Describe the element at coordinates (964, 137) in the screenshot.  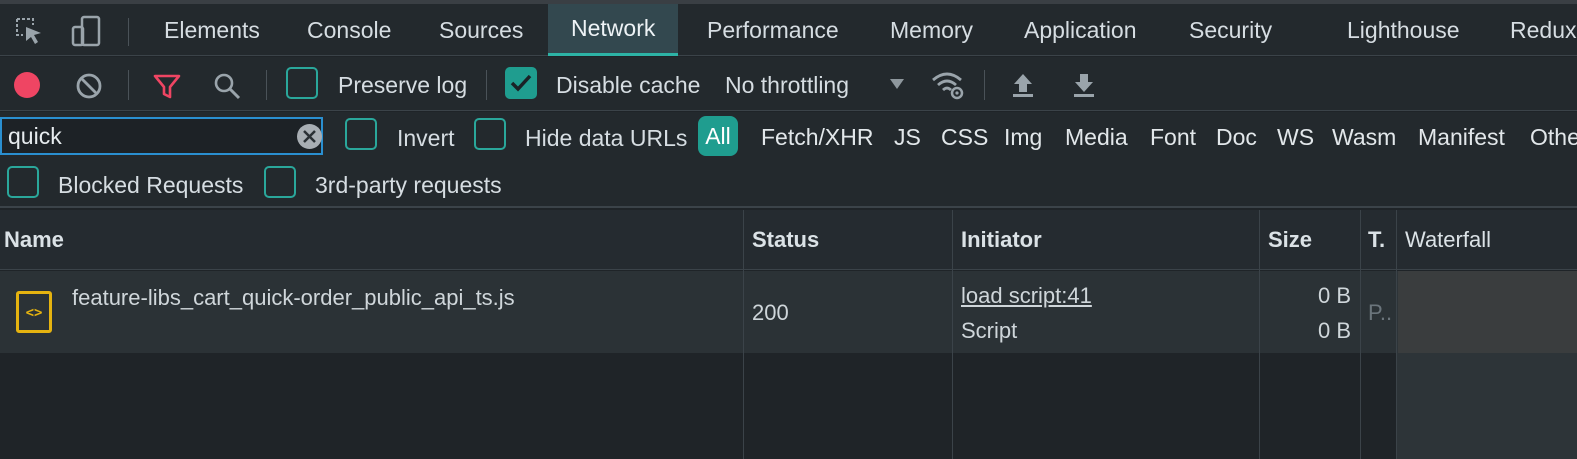
I see `type-filter-css: CSS` at that location.